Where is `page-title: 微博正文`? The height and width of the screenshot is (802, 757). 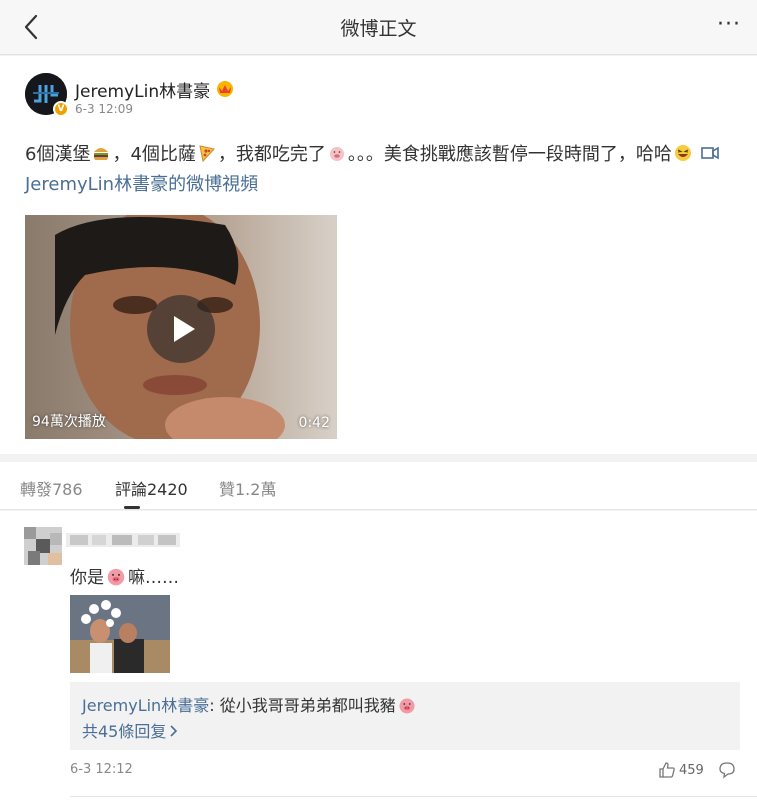
page-title: 微博正文 is located at coordinates (378, 29).